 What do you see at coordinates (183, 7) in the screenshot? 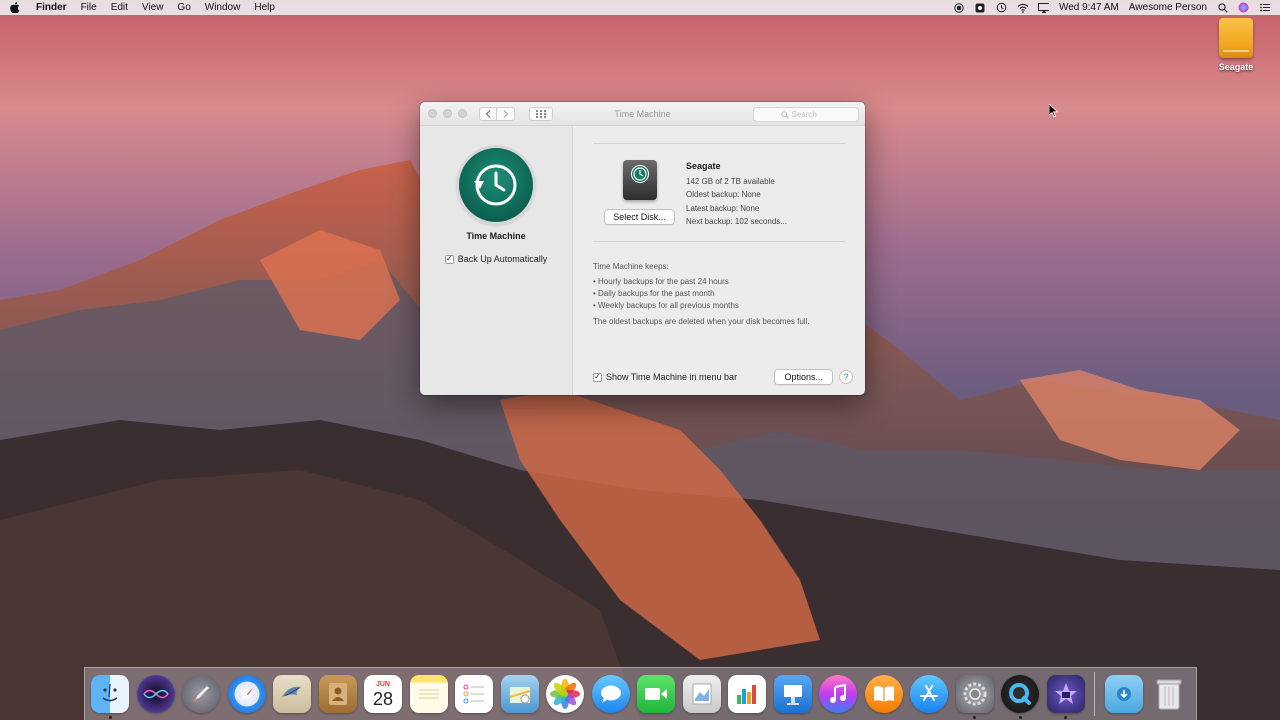
I see `menu-go: Go` at bounding box center [183, 7].